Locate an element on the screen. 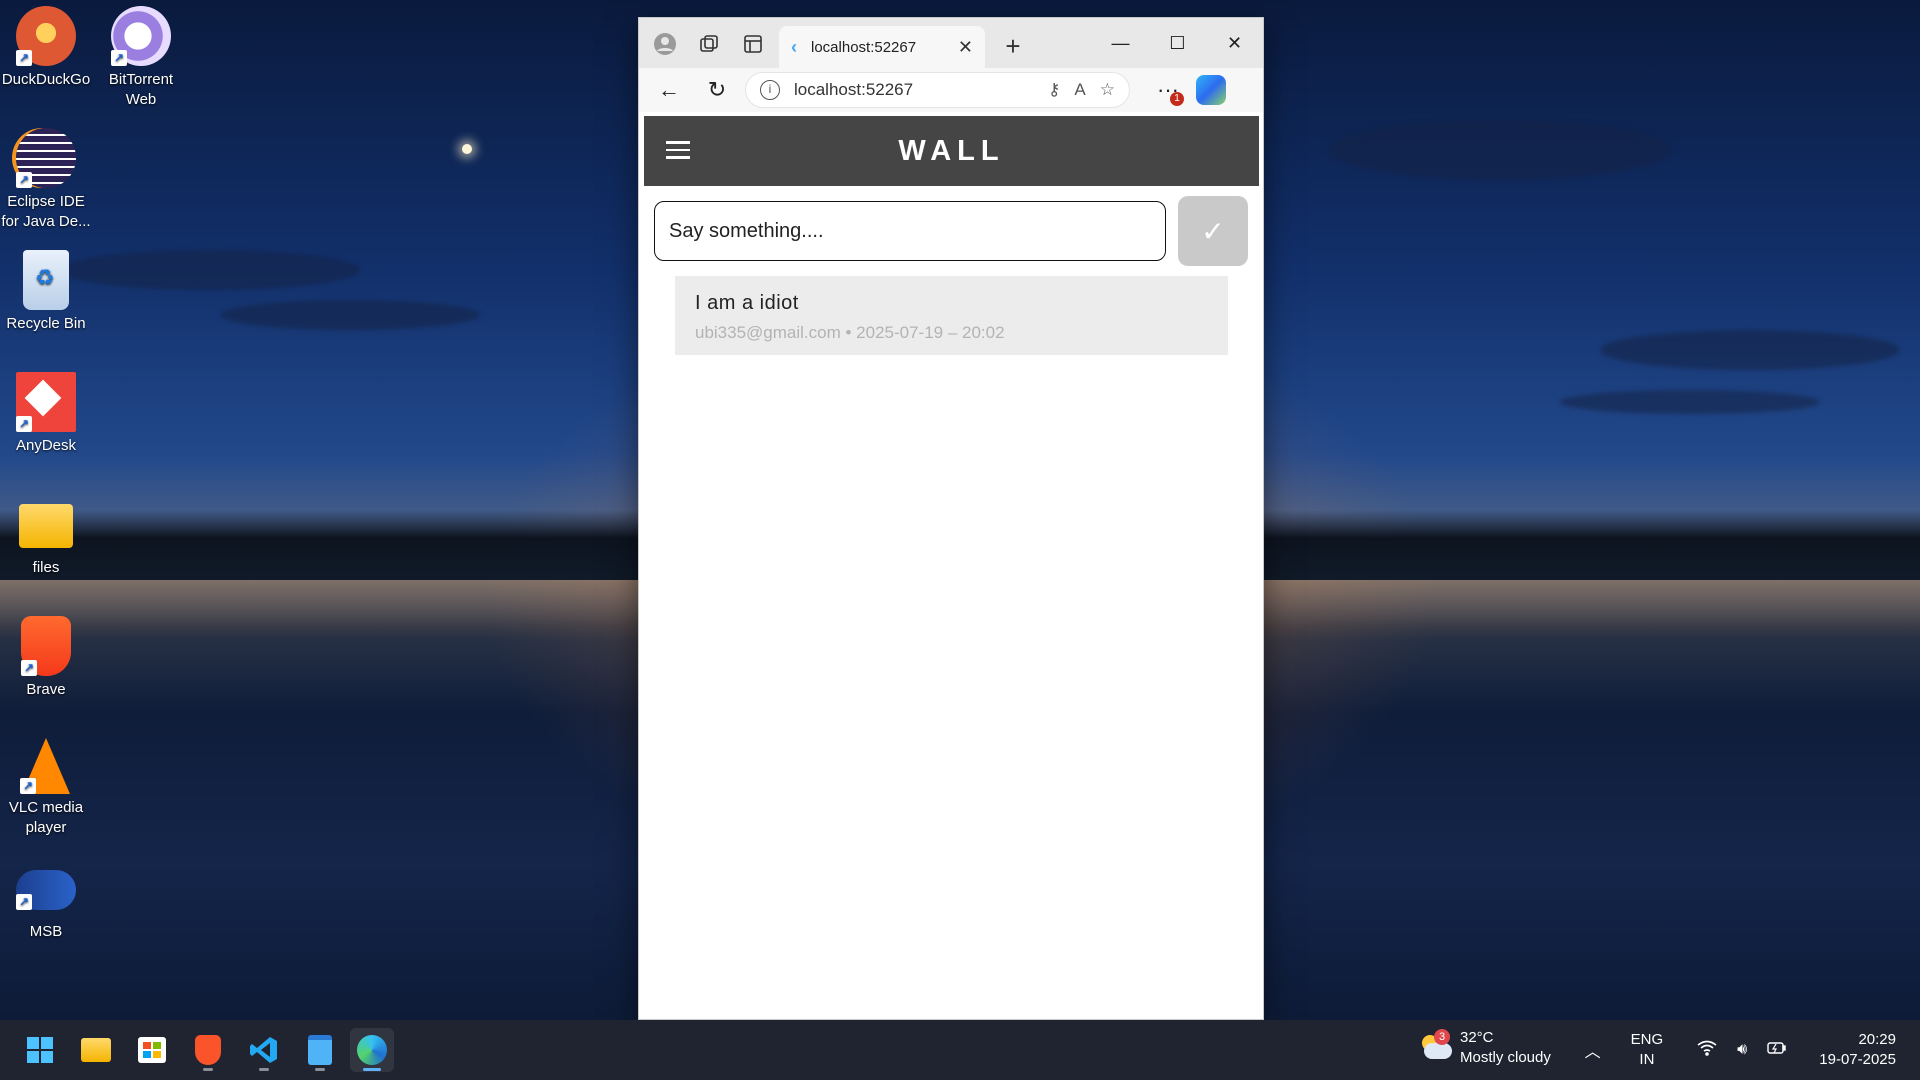  taskbar-edge is located at coordinates (372, 1050).